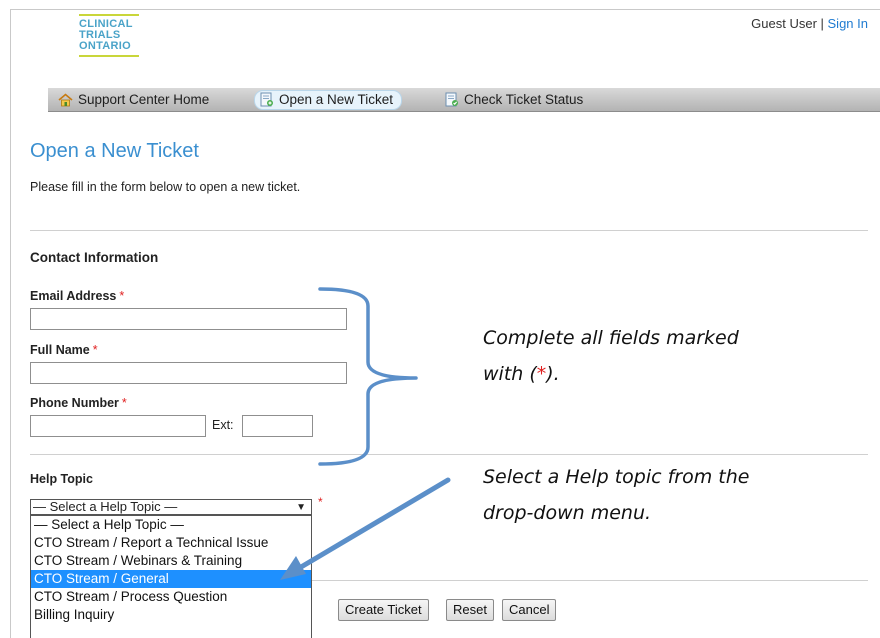 The height and width of the screenshot is (638, 880). Describe the element at coordinates (553, 374) in the screenshot. I see `annotation-required-post: ).` at that location.